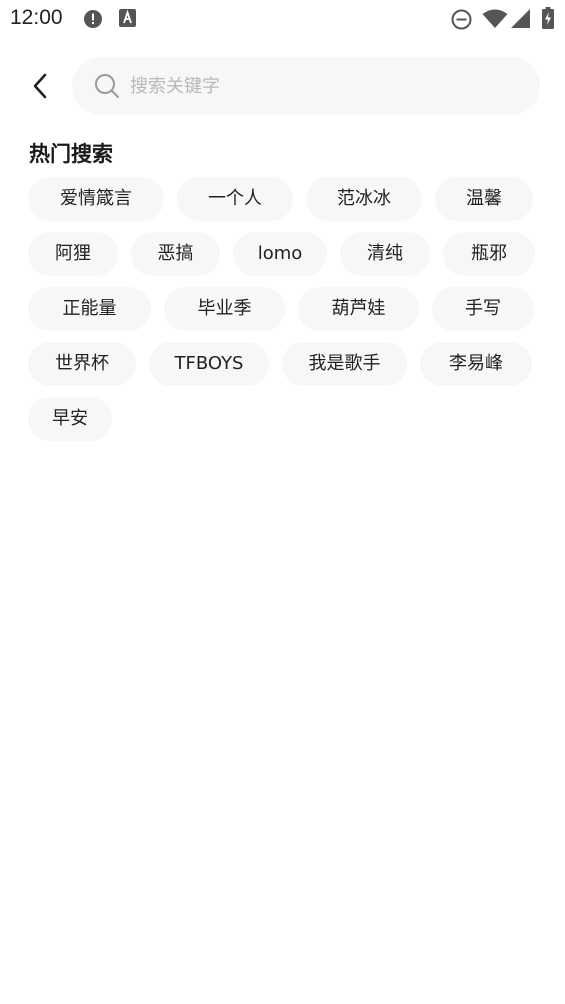  Describe the element at coordinates (224, 309) in the screenshot. I see `hot-search-tag: 毕业季` at that location.